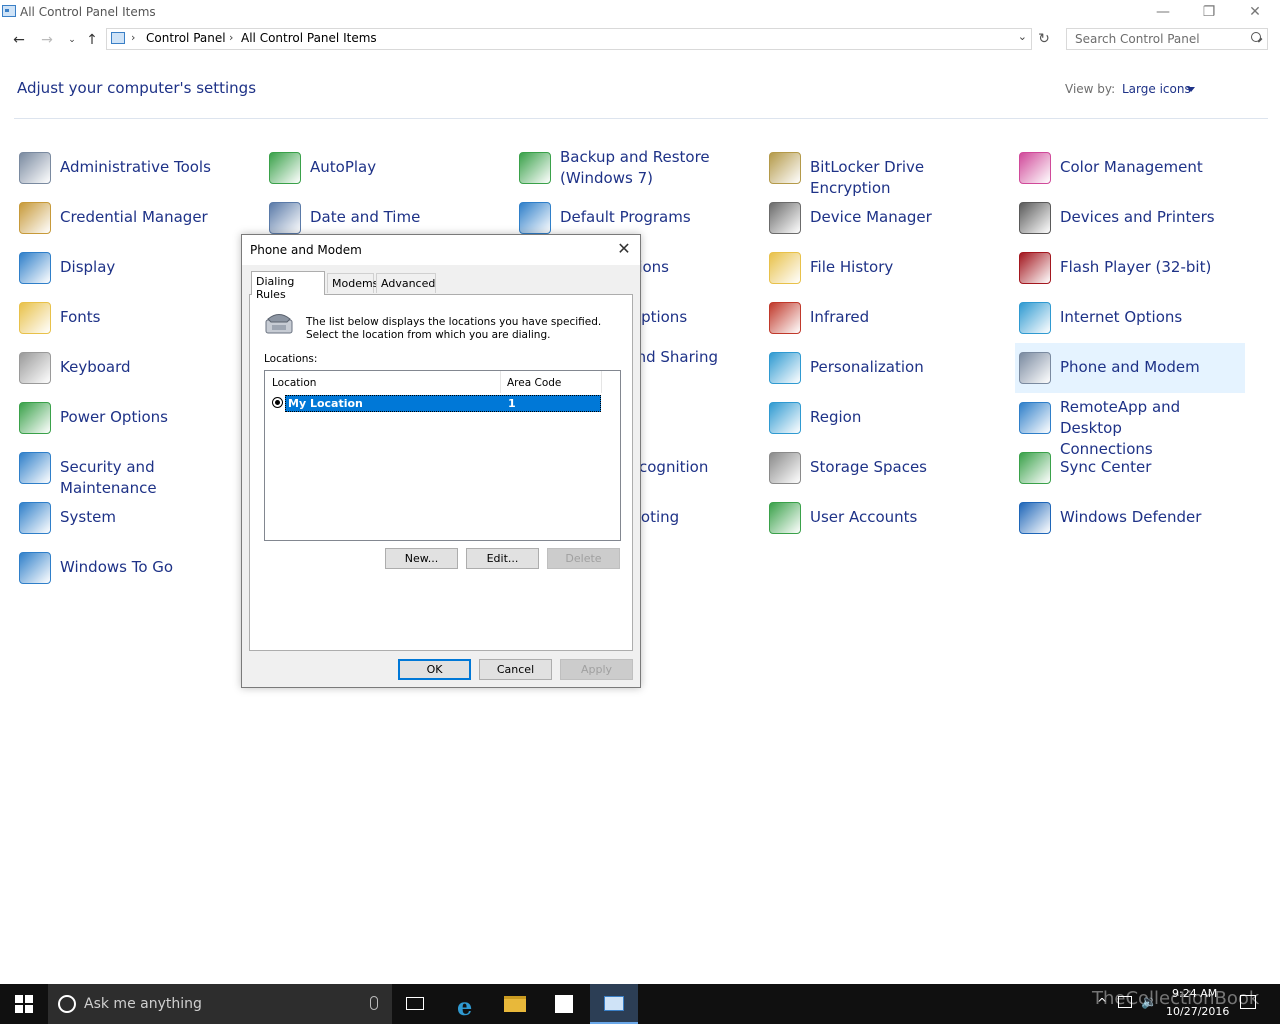  I want to click on control-panel-item: Keyboard, so click(130, 368).